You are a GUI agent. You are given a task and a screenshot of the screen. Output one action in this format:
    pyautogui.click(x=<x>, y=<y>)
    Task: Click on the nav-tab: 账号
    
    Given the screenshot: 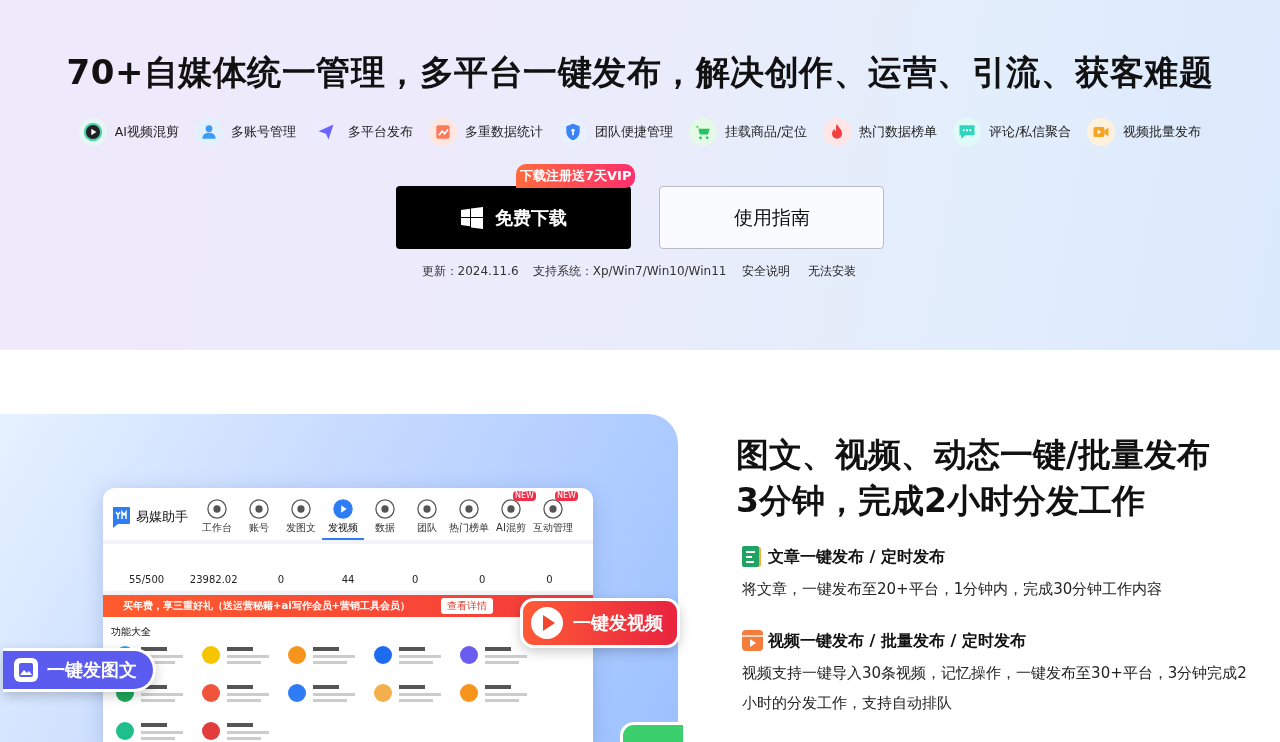 What is the action you would take?
    pyautogui.click(x=259, y=519)
    